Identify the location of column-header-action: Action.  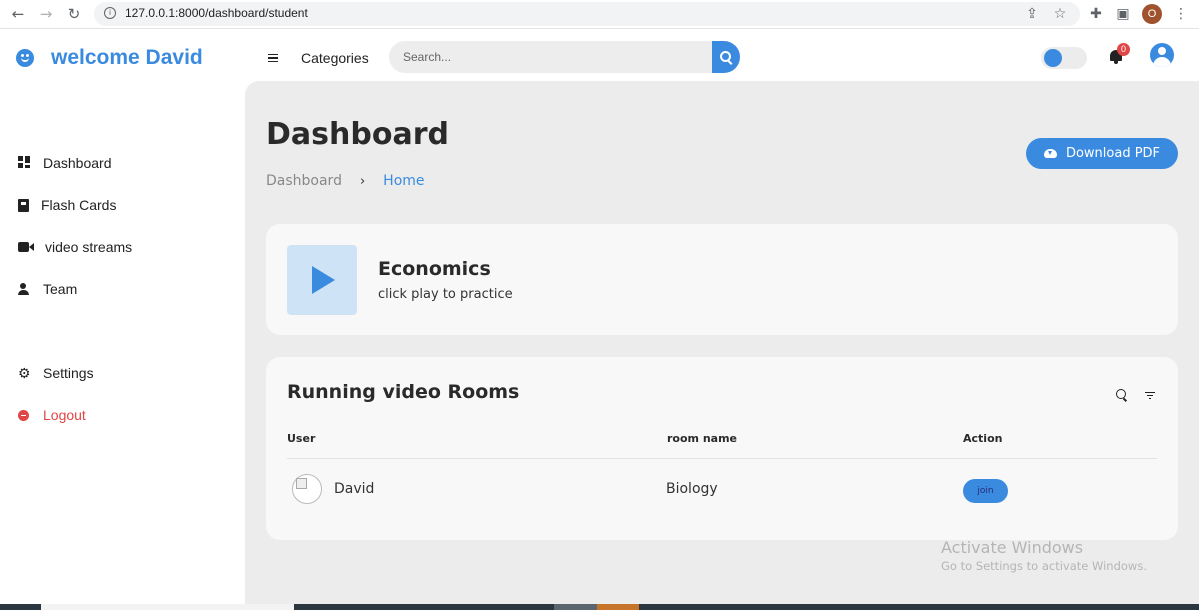
(983, 438).